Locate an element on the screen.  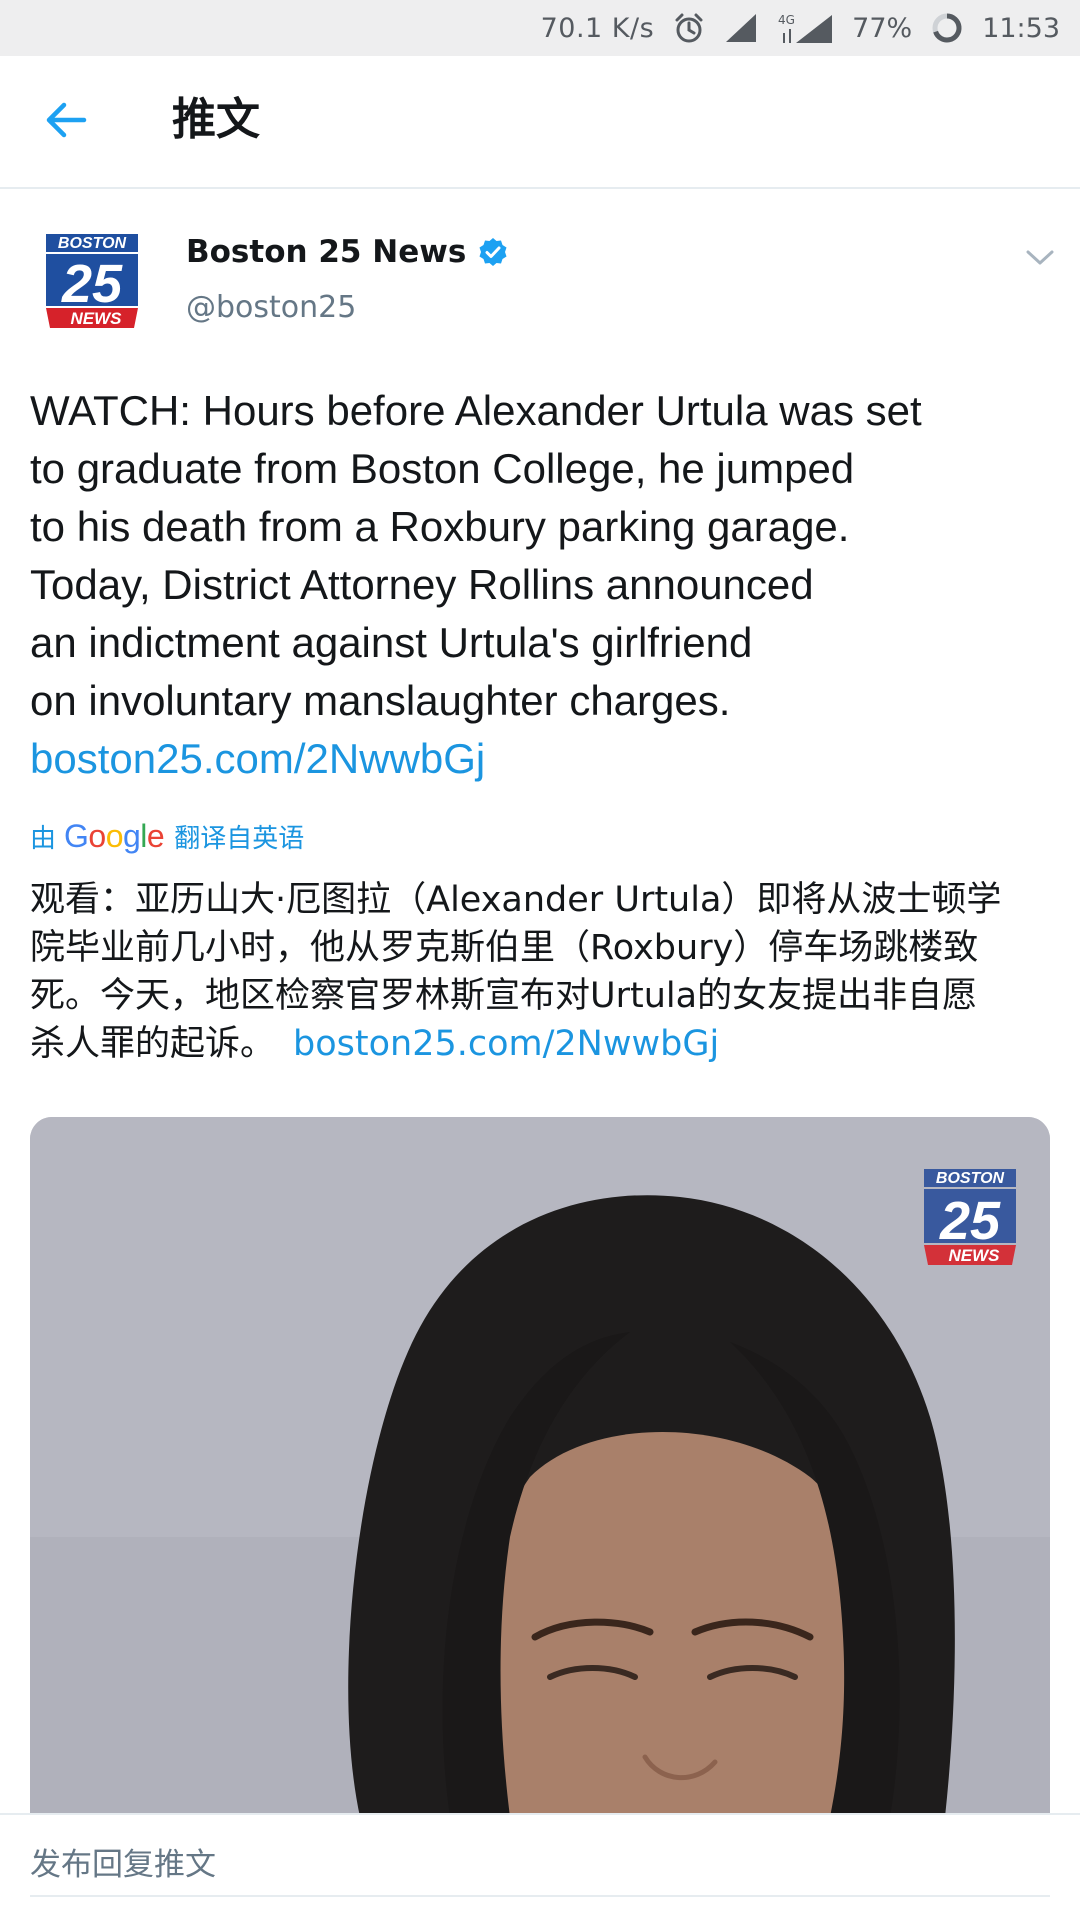
tweet-link: boston25.com/2NwwbGj is located at coordinates (540, 759).